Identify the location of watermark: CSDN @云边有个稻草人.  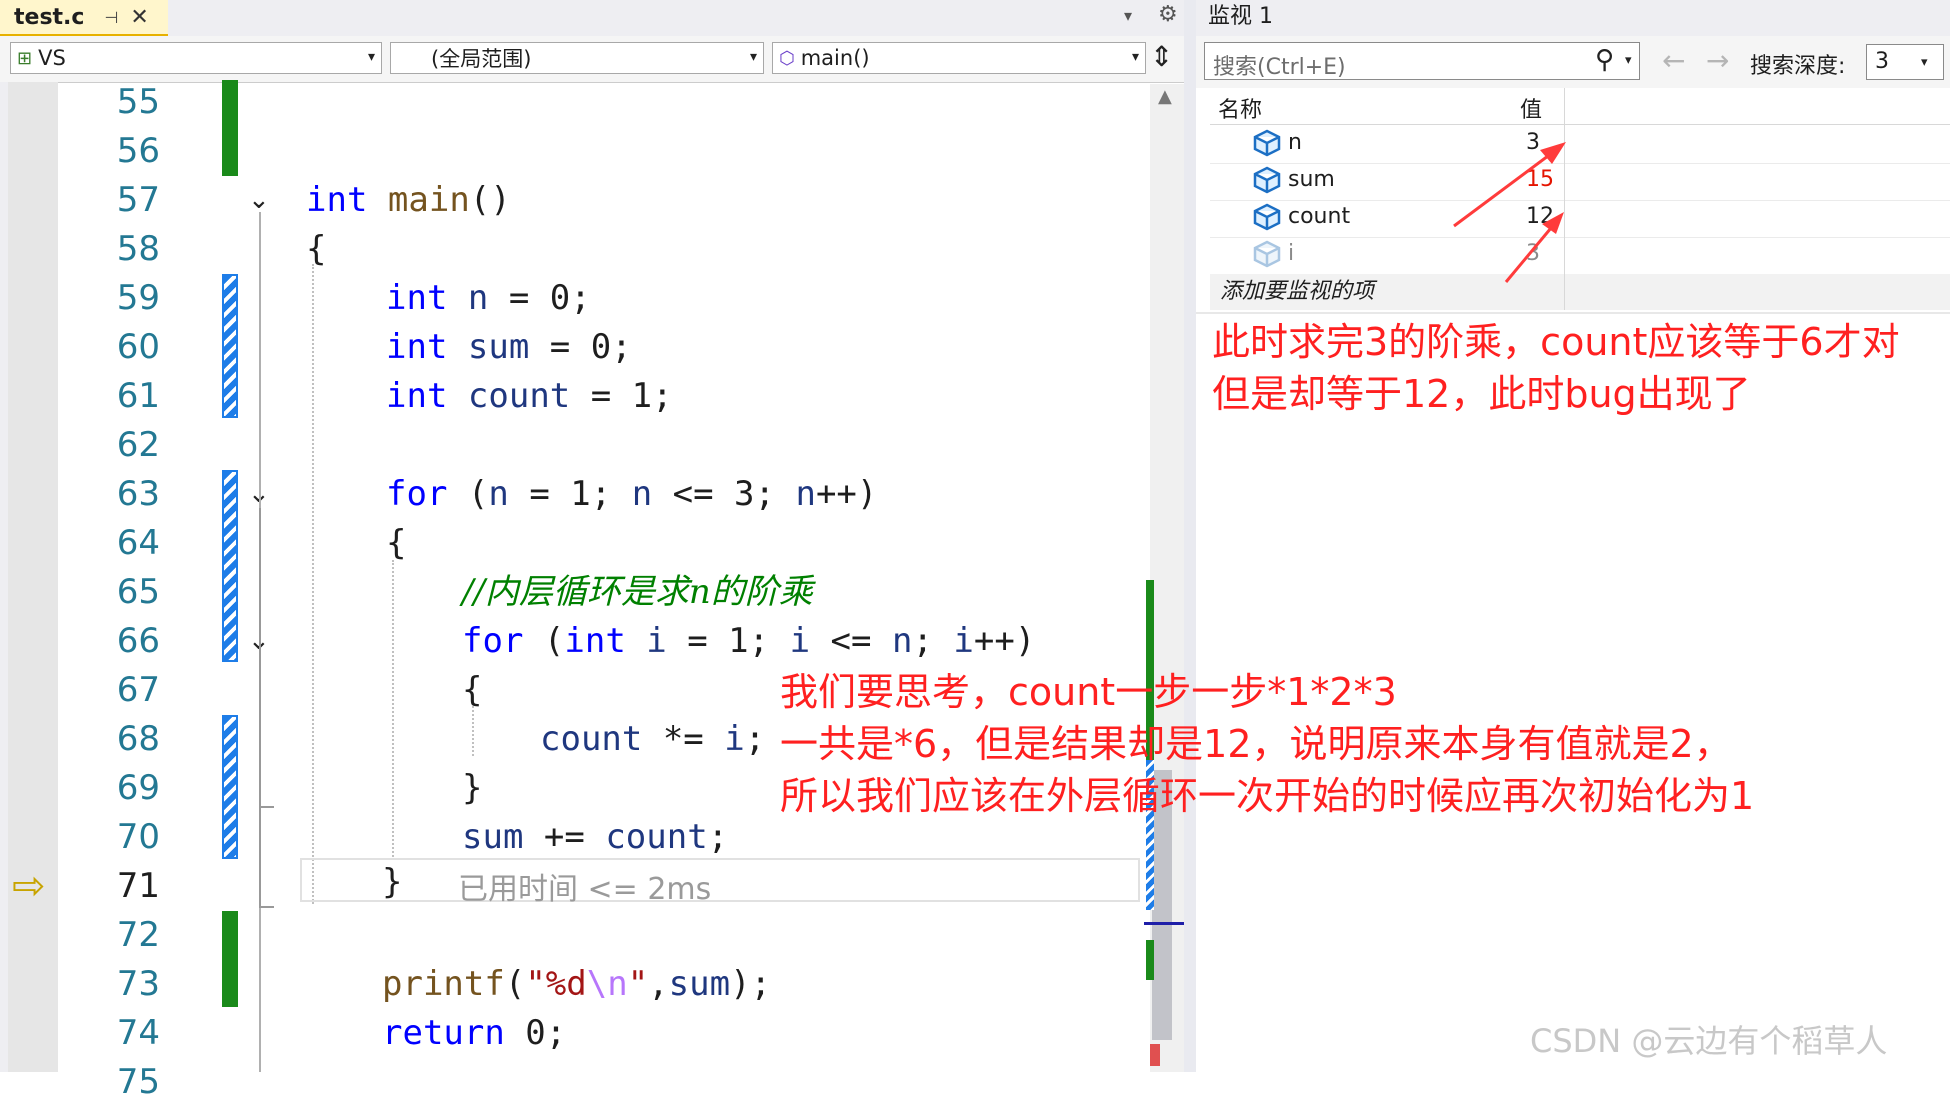
(1709, 1041).